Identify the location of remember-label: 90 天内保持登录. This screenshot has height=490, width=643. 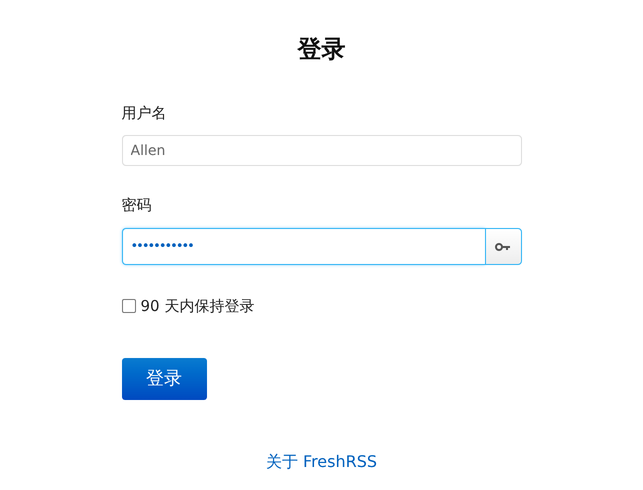
(197, 306).